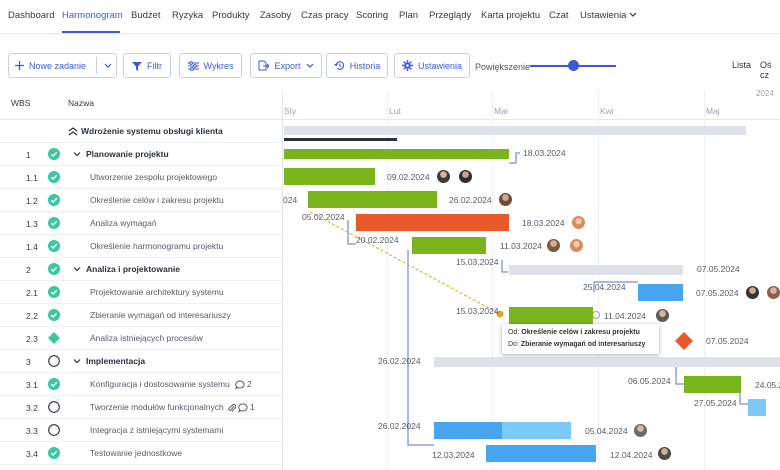  Describe the element at coordinates (514, 332) in the screenshot. I see `tooltip-from-label: Od:` at that location.